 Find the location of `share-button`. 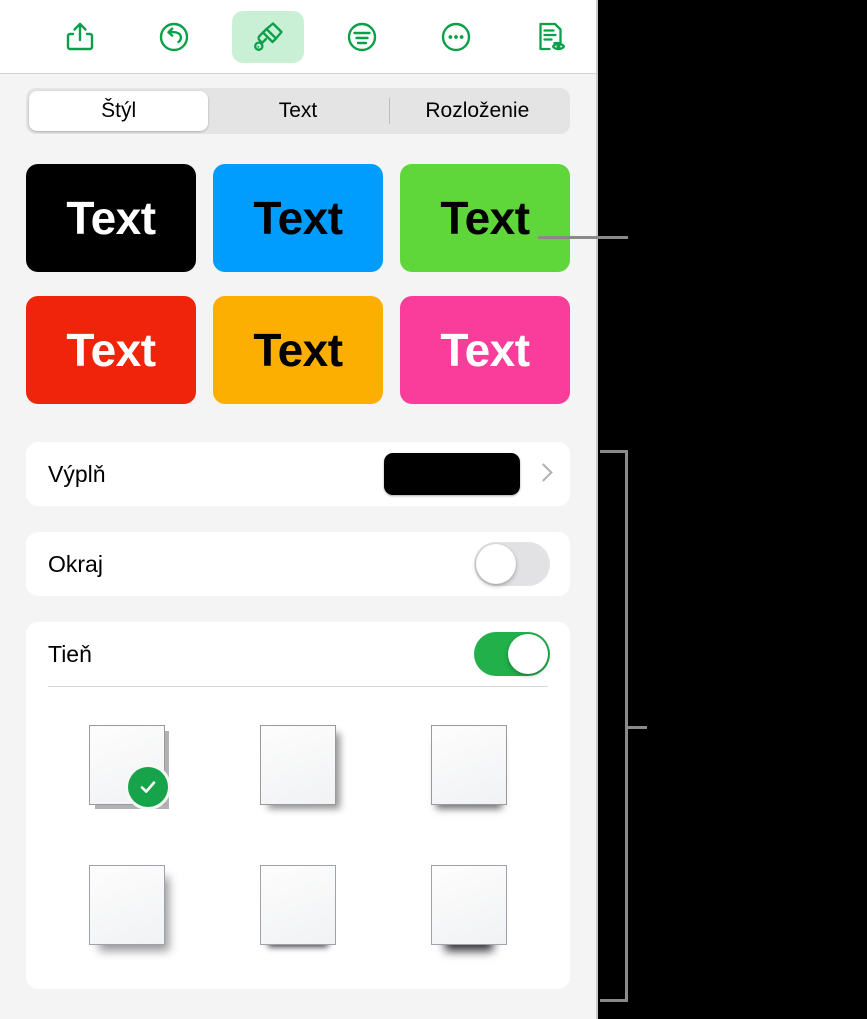

share-button is located at coordinates (80, 37).